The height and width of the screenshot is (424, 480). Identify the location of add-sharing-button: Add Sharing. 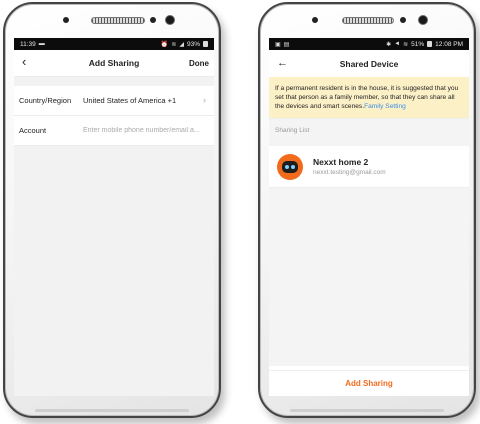
(369, 383).